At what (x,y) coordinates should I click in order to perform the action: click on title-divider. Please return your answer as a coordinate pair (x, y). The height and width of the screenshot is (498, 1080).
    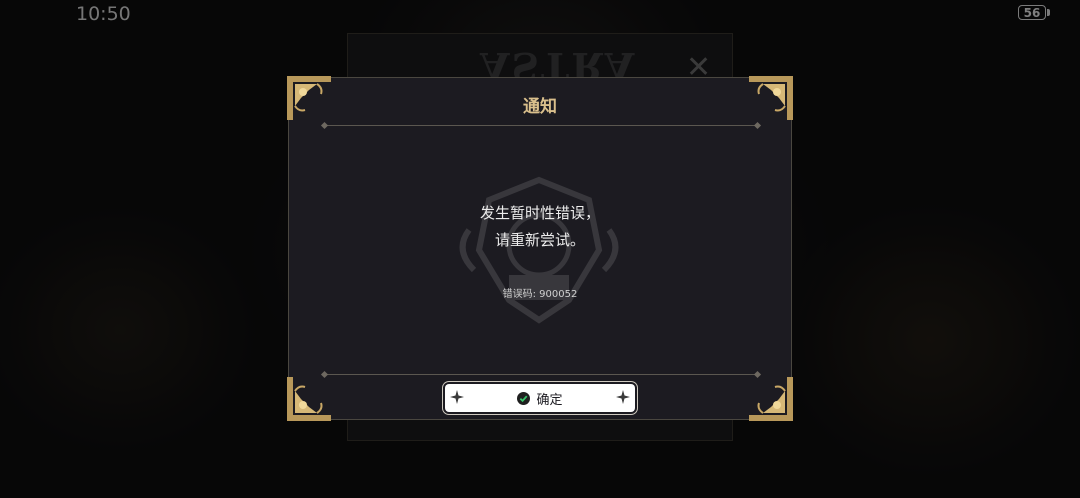
    Looking at the image, I should click on (541, 125).